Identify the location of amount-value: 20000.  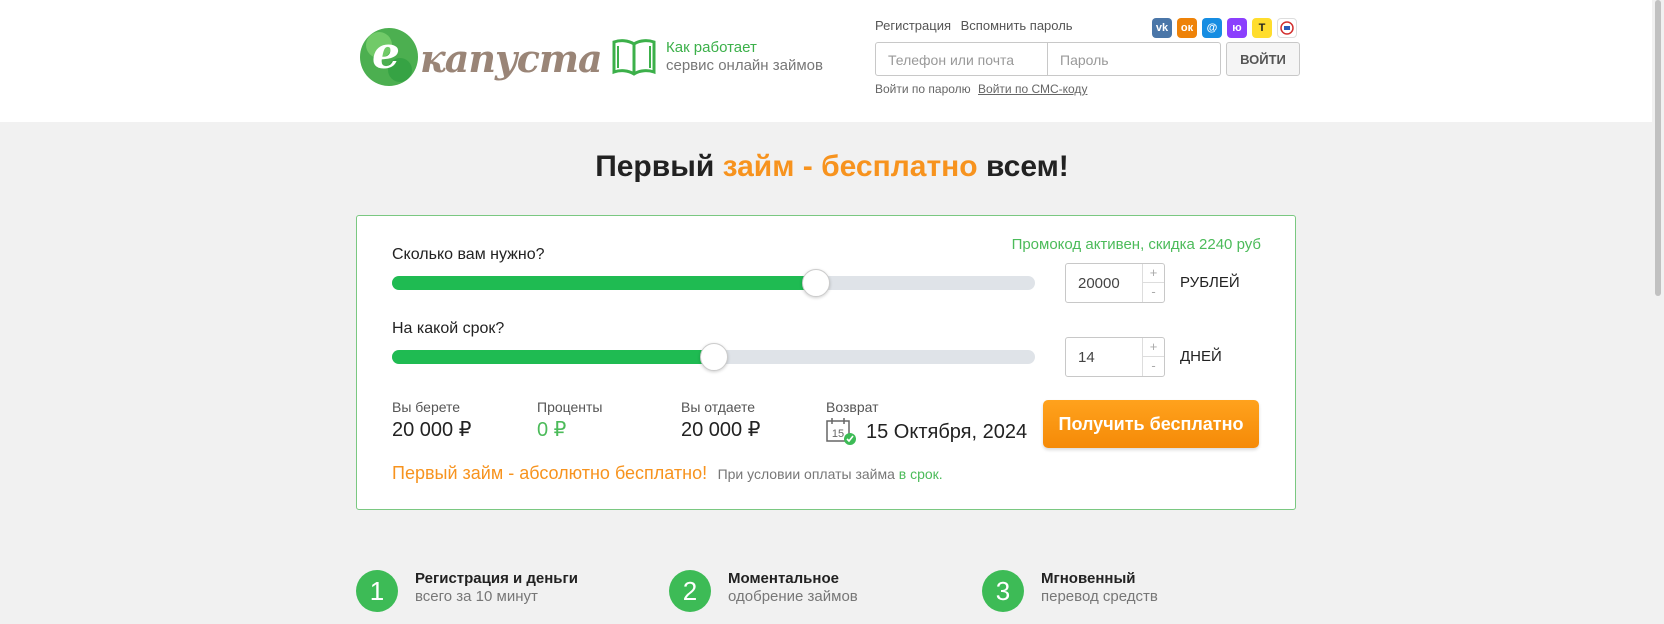
(1099, 283).